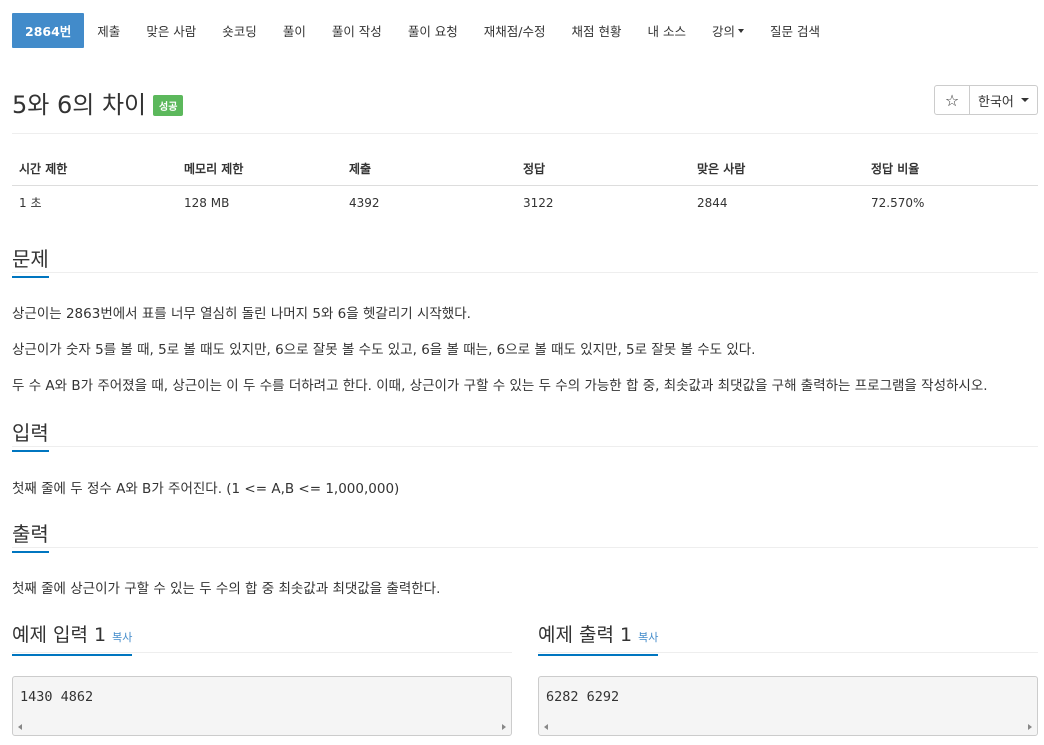 This screenshot has width=1044, height=745. What do you see at coordinates (433, 30) in the screenshot?
I see `tab-request-solution: 풀이 요청` at bounding box center [433, 30].